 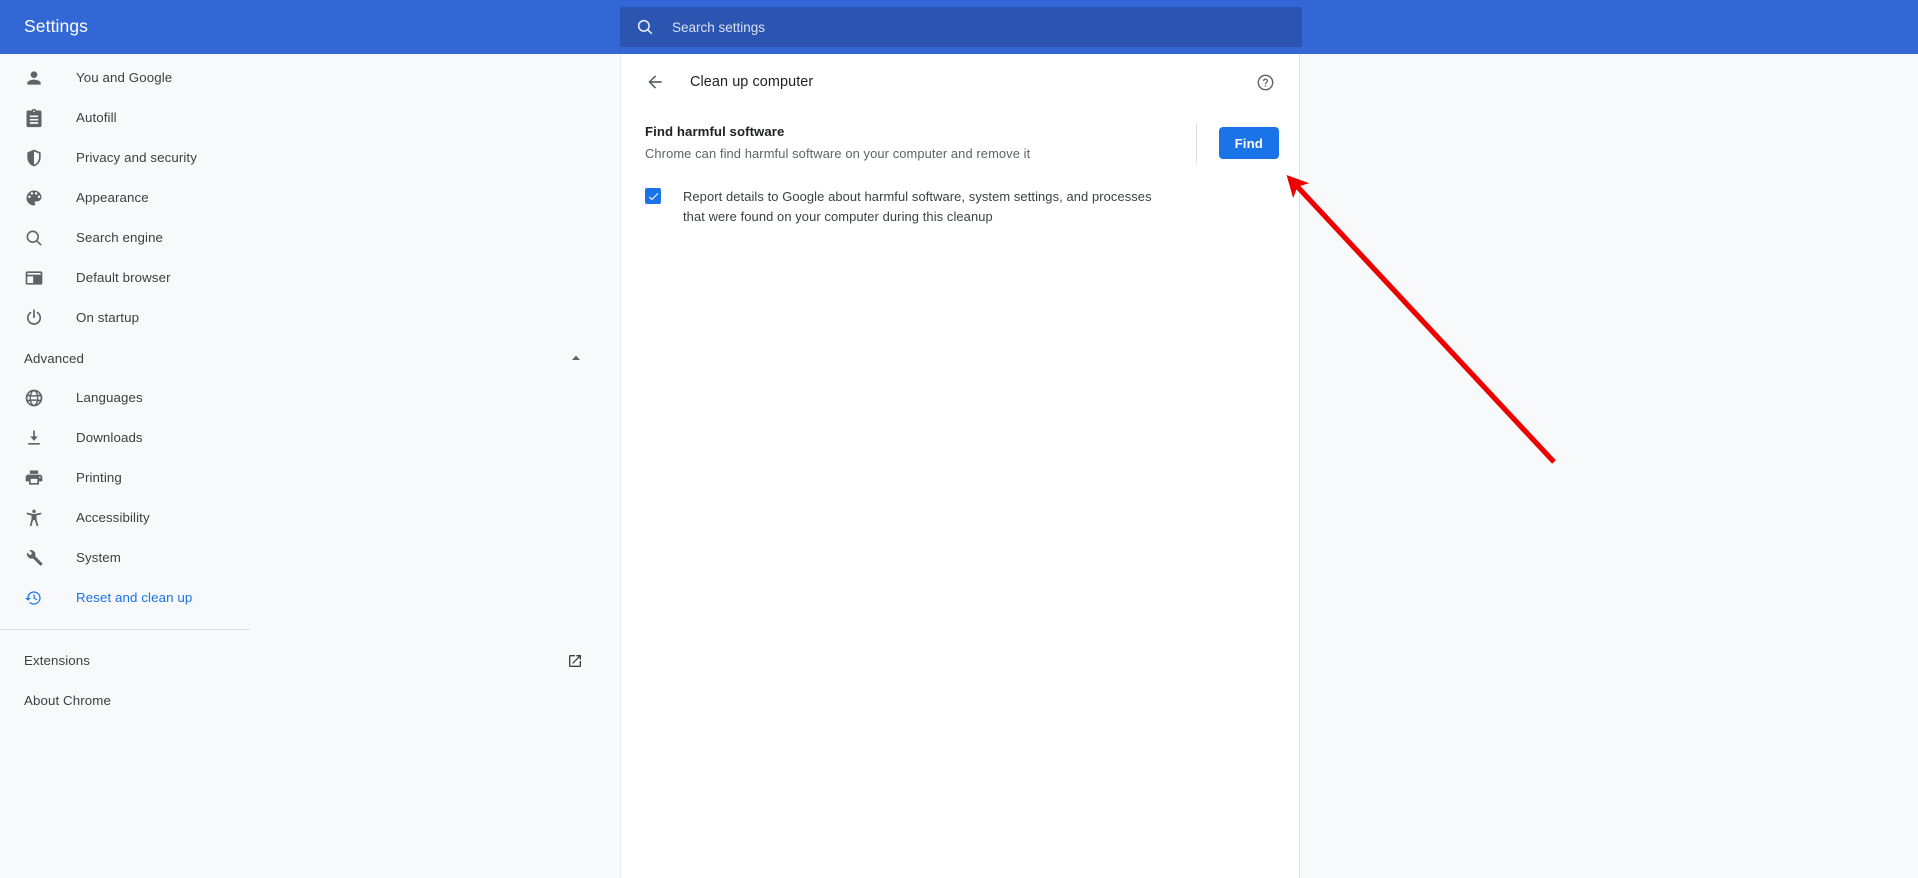 I want to click on sidebar-item-label: Printing, so click(x=99, y=477).